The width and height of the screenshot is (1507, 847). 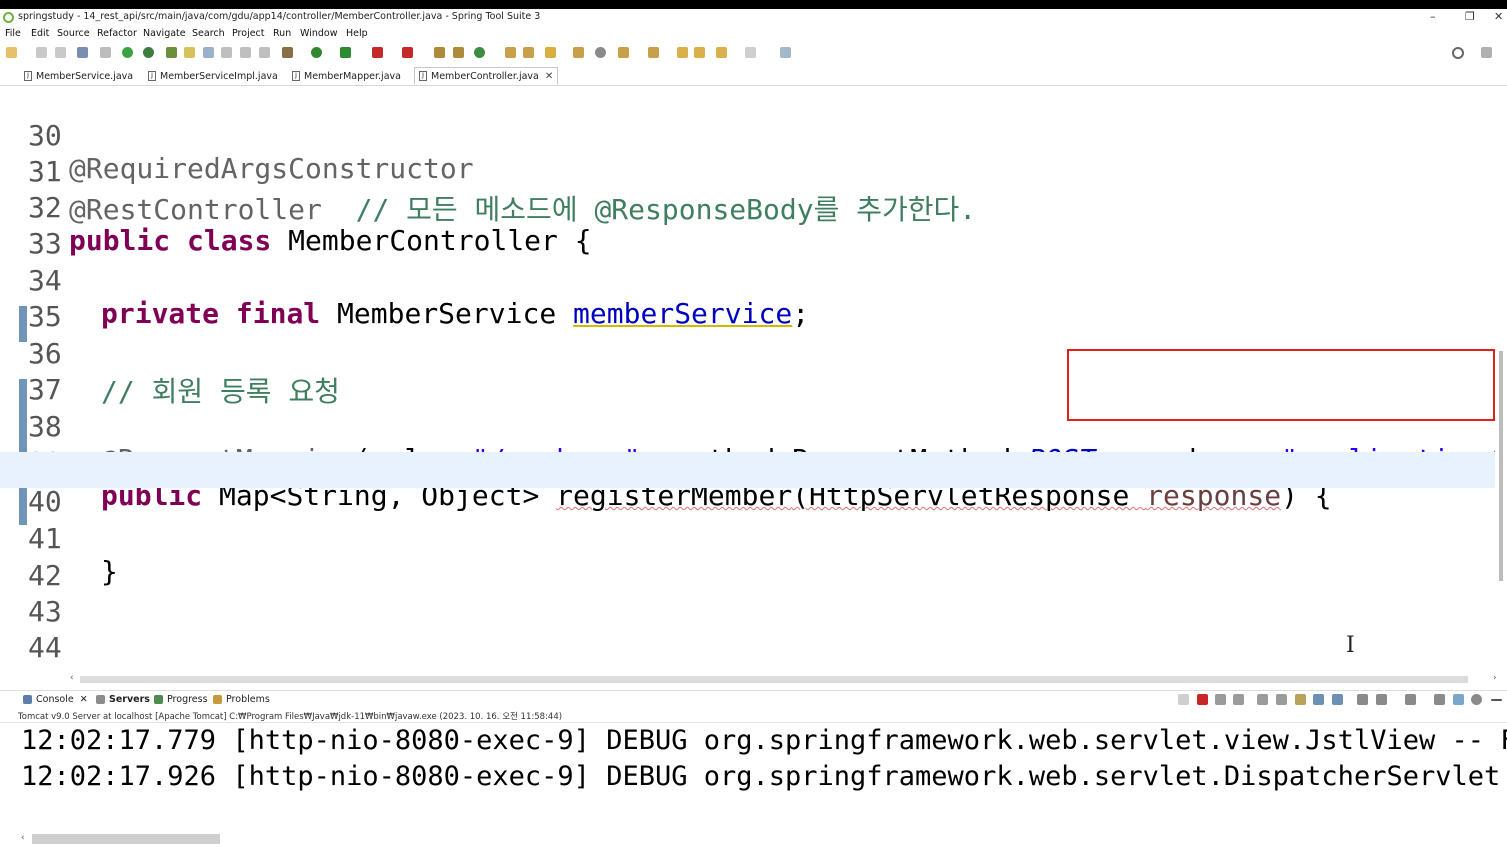 I want to click on tab-memberserviceimpl: J MemberServiceImpl.java, so click(x=213, y=76).